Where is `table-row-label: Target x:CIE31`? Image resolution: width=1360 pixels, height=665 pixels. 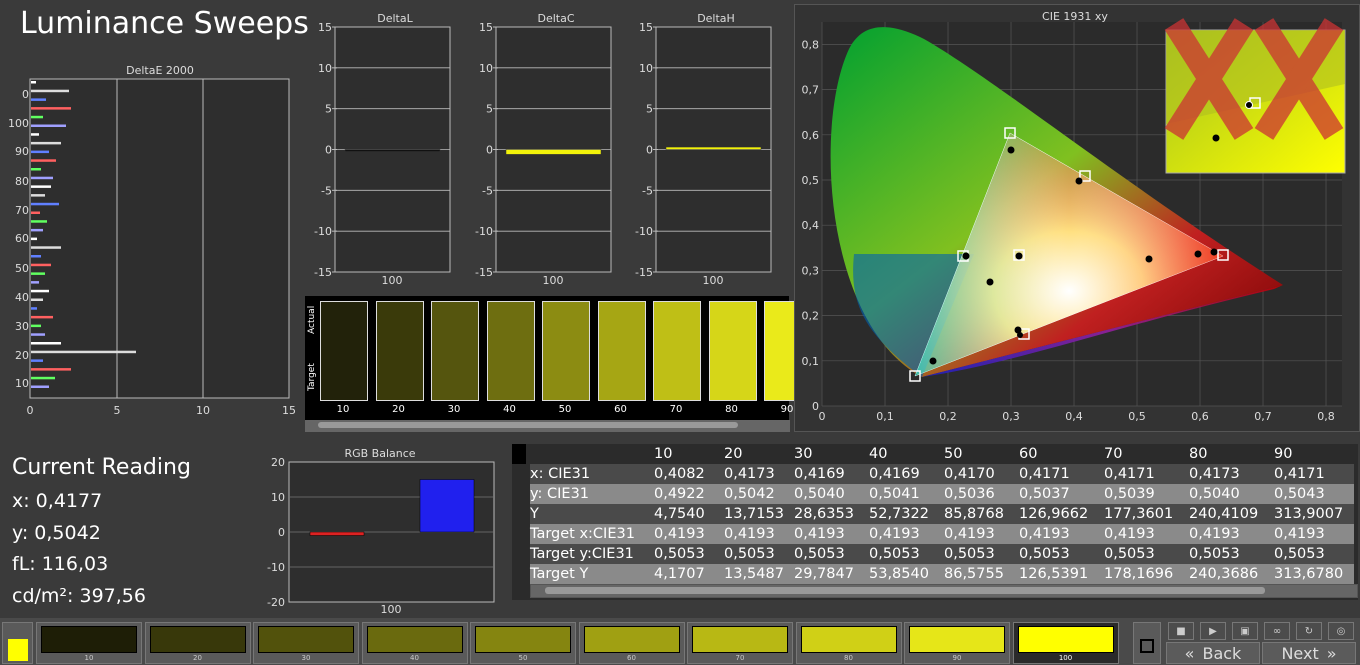 table-row-label: Target x:CIE31 is located at coordinates (592, 534).